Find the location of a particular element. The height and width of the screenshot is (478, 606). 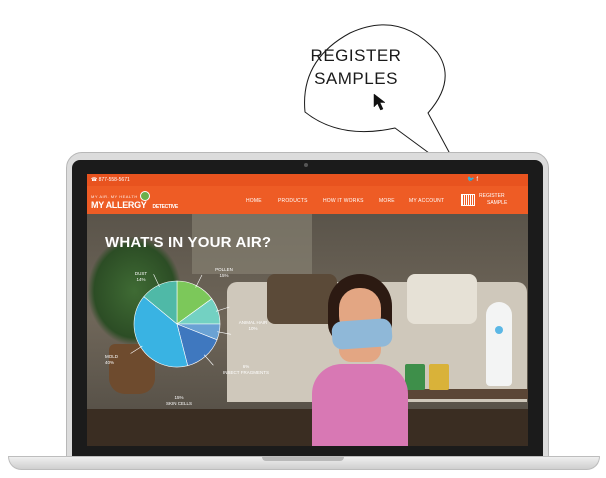

logo-tagline: MY AIR. MY HEALTH is located at coordinates (114, 196).